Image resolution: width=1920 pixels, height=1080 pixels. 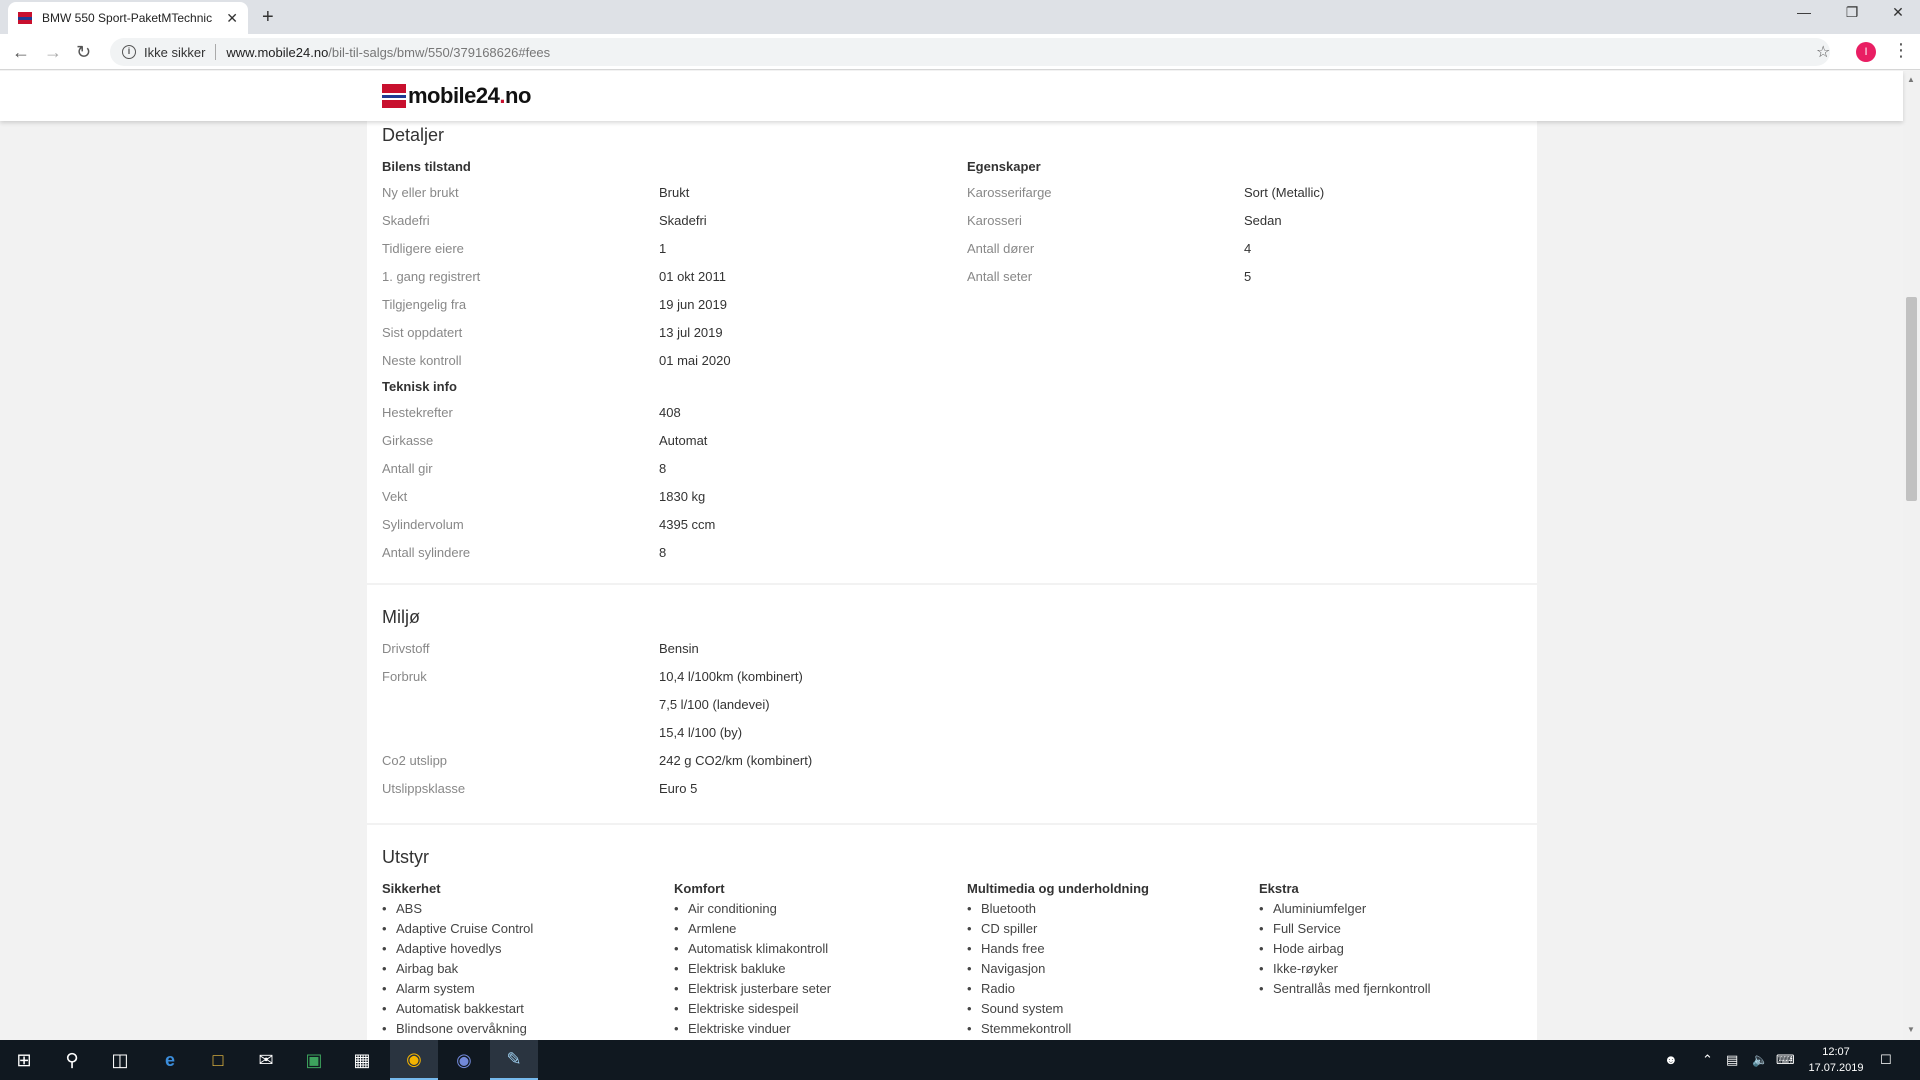 What do you see at coordinates (752, 929) in the screenshot?
I see `list-item: Armlene` at bounding box center [752, 929].